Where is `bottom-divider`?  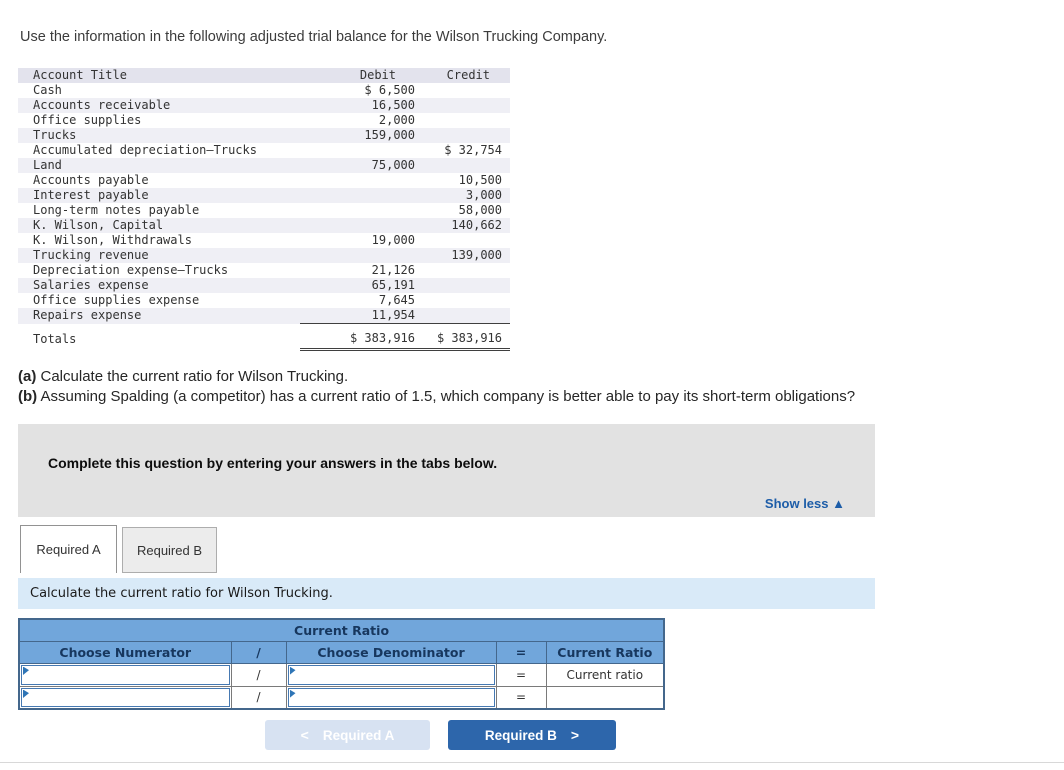 bottom-divider is located at coordinates (532, 762).